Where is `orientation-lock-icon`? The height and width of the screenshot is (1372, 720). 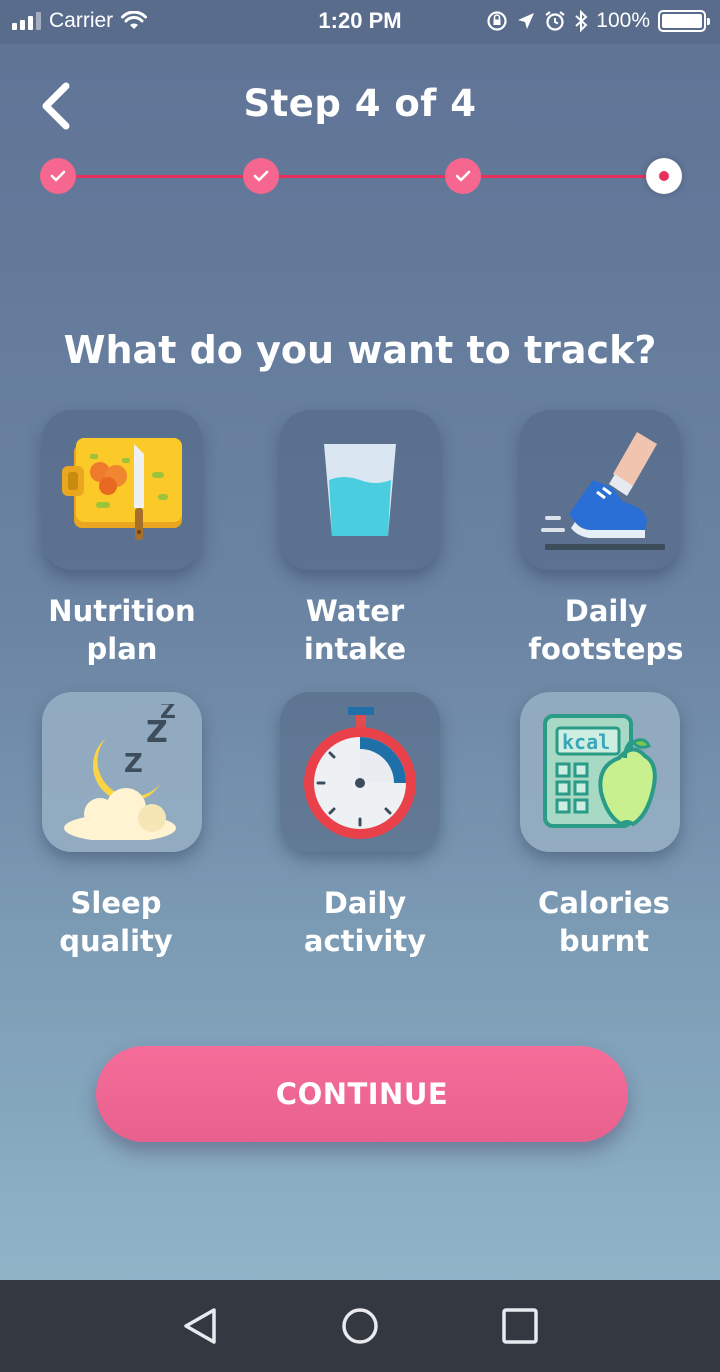 orientation-lock-icon is located at coordinates (497, 21).